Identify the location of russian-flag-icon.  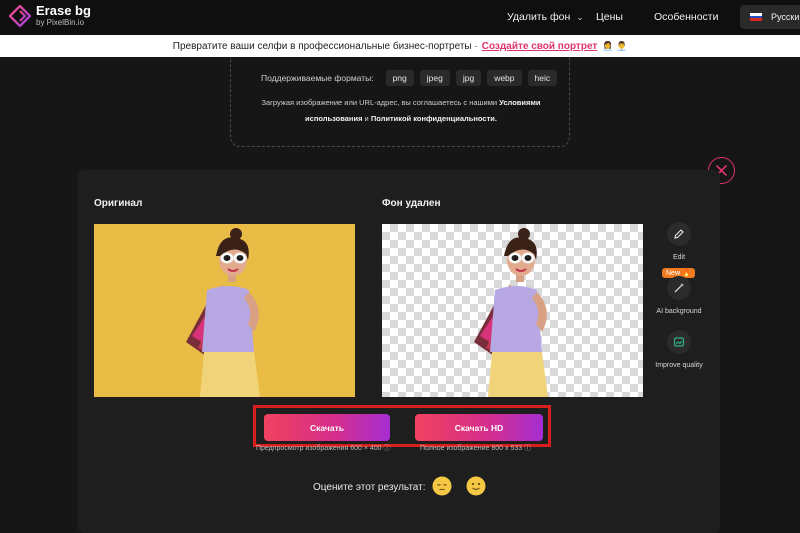
(756, 17).